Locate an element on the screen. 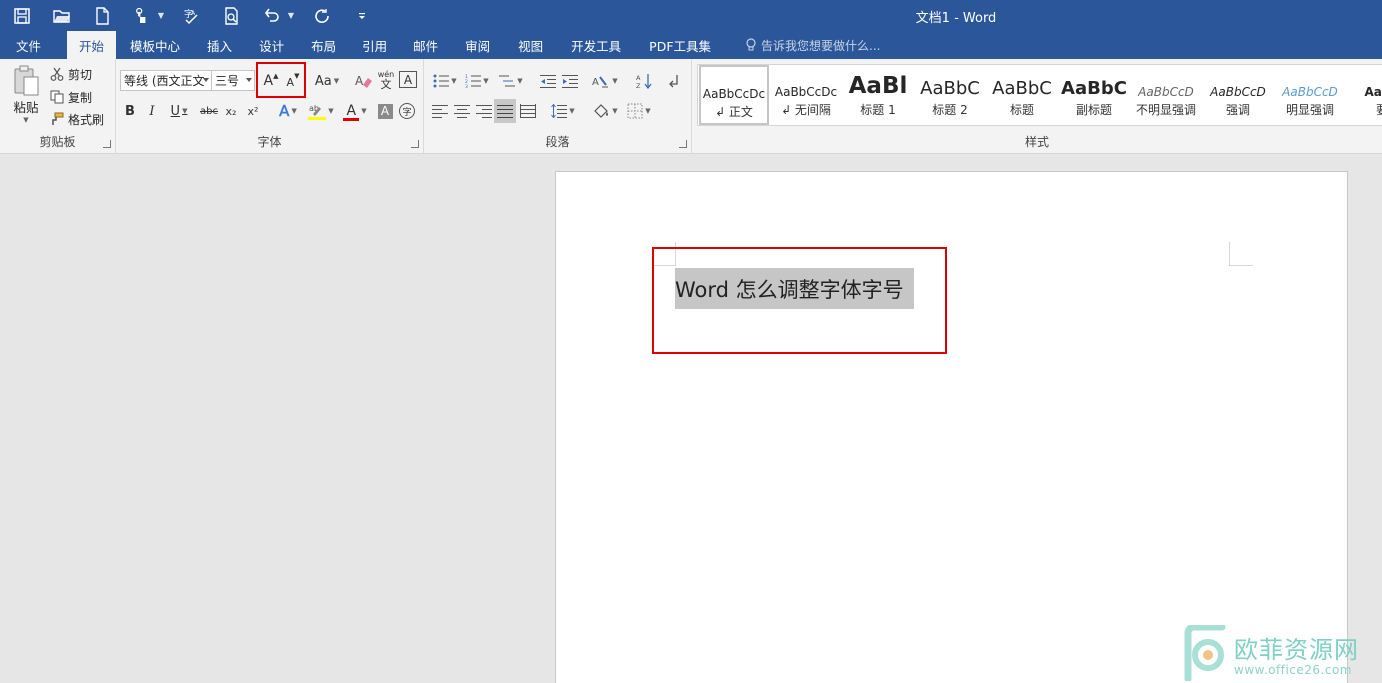 Image resolution: width=1382 pixels, height=683 pixels. font-color-button: A ▼ is located at coordinates (355, 111).